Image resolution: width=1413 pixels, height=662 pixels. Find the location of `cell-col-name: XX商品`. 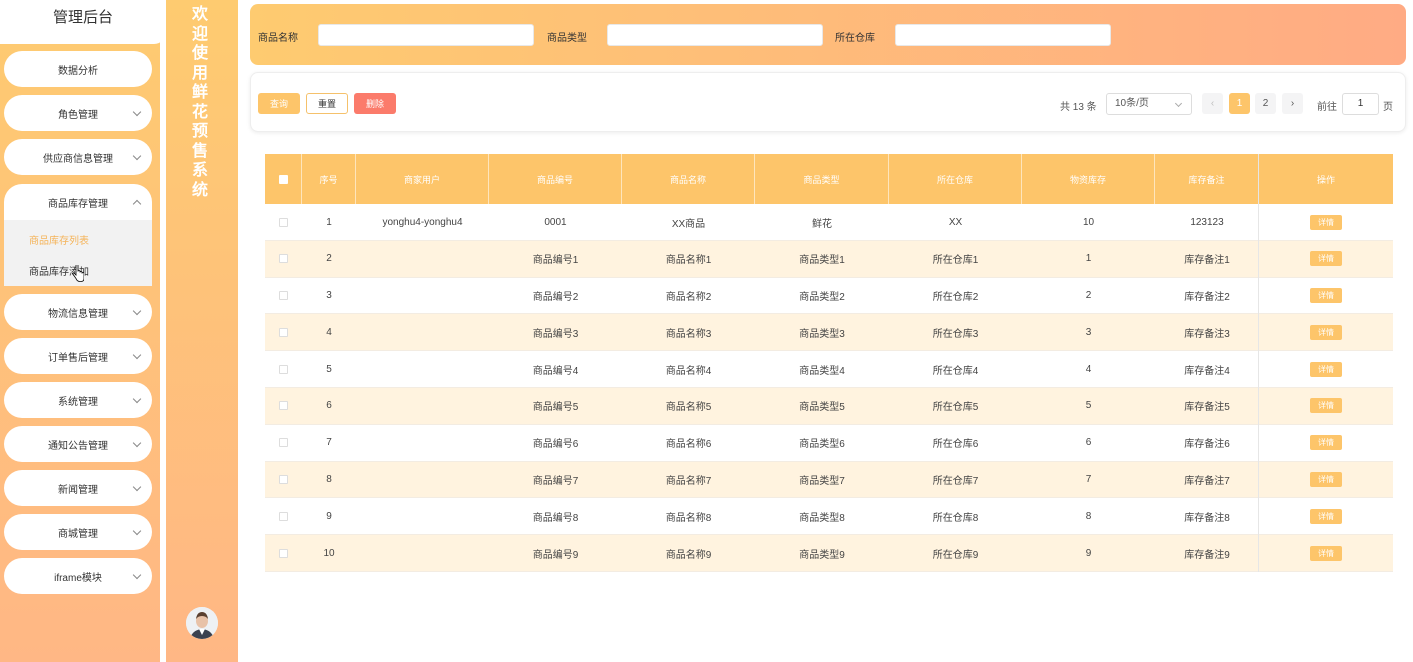

cell-col-name: XX商品 is located at coordinates (688, 224).